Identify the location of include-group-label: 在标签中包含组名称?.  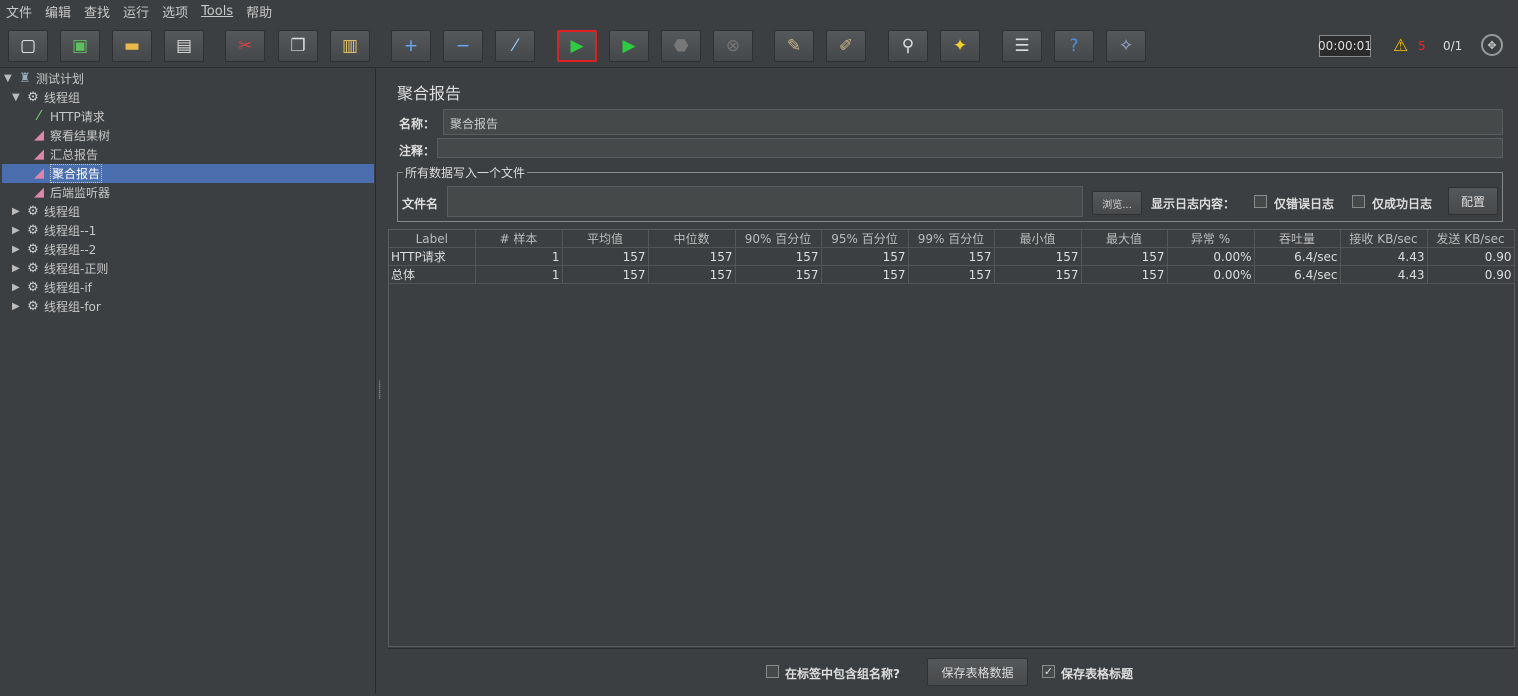
(842, 674).